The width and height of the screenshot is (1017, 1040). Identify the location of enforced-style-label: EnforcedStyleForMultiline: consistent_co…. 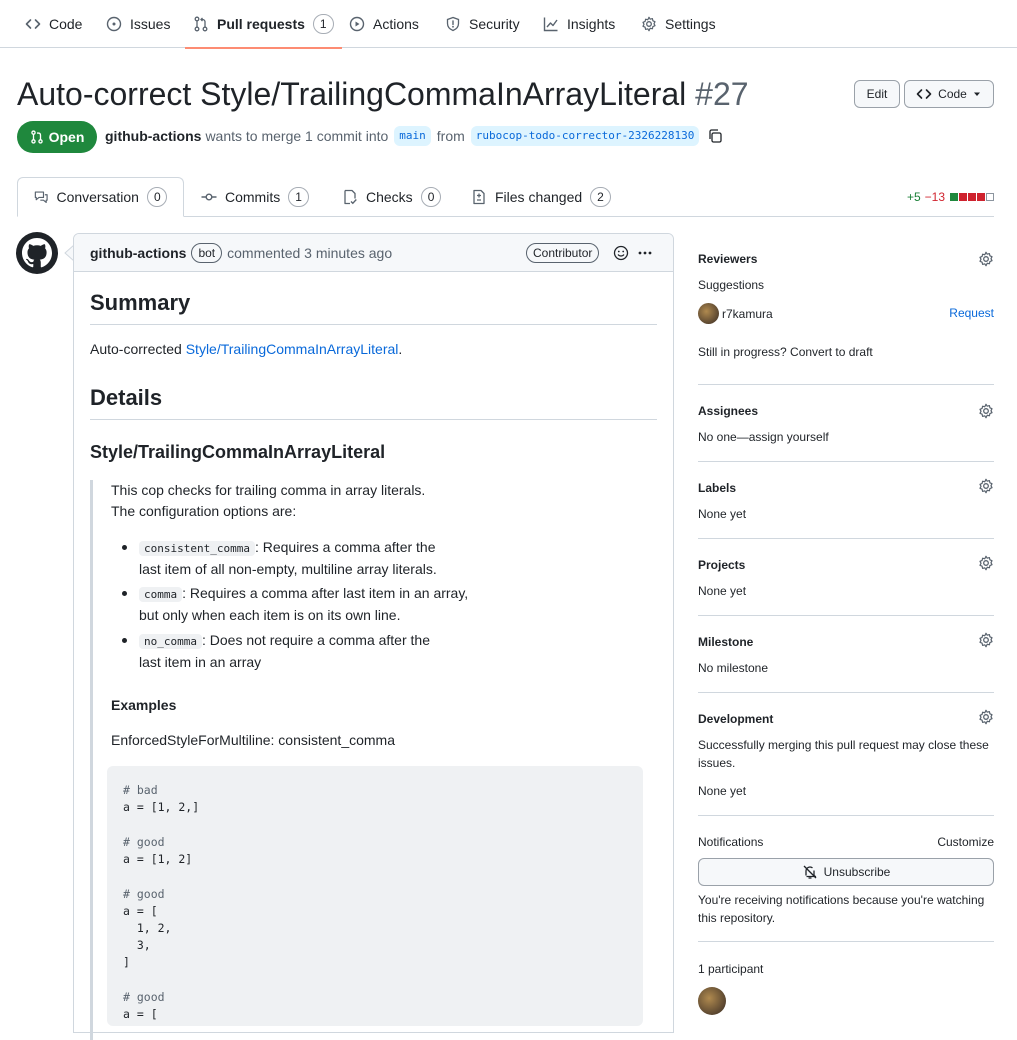
(253, 740).